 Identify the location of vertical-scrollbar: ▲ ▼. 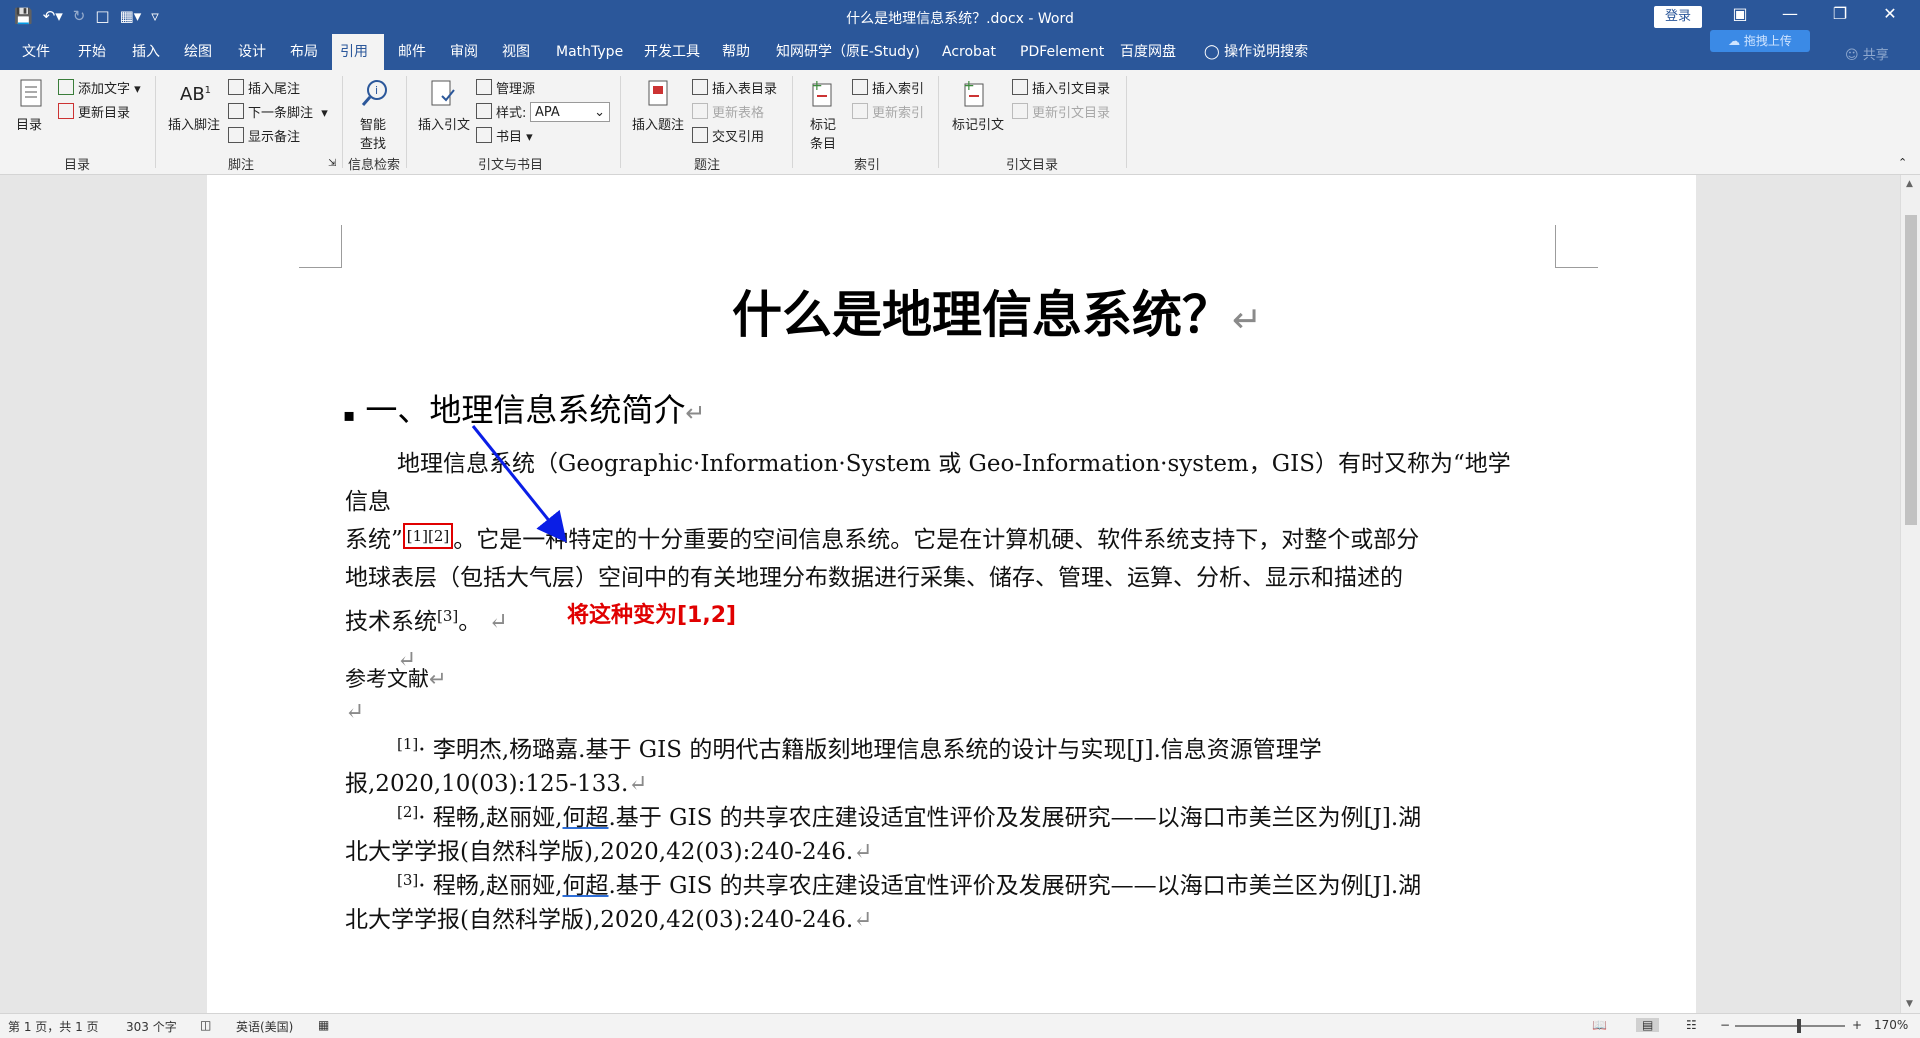
(1910, 594).